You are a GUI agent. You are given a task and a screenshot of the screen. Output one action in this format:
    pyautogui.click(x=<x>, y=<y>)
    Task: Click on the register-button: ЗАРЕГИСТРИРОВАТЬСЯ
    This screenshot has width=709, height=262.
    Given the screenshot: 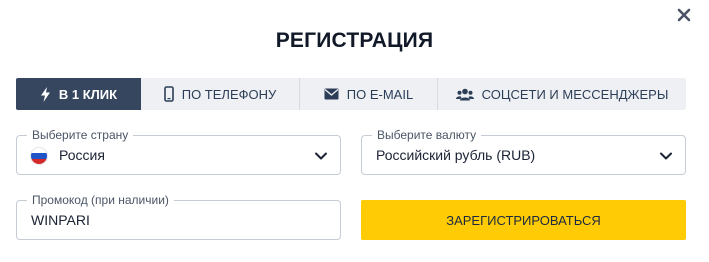 What is the action you would take?
    pyautogui.click(x=523, y=220)
    